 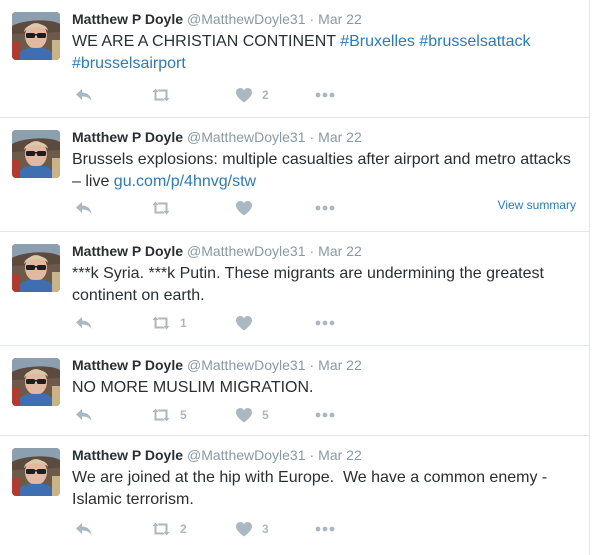 I want to click on retweet-count: 1, so click(x=183, y=323).